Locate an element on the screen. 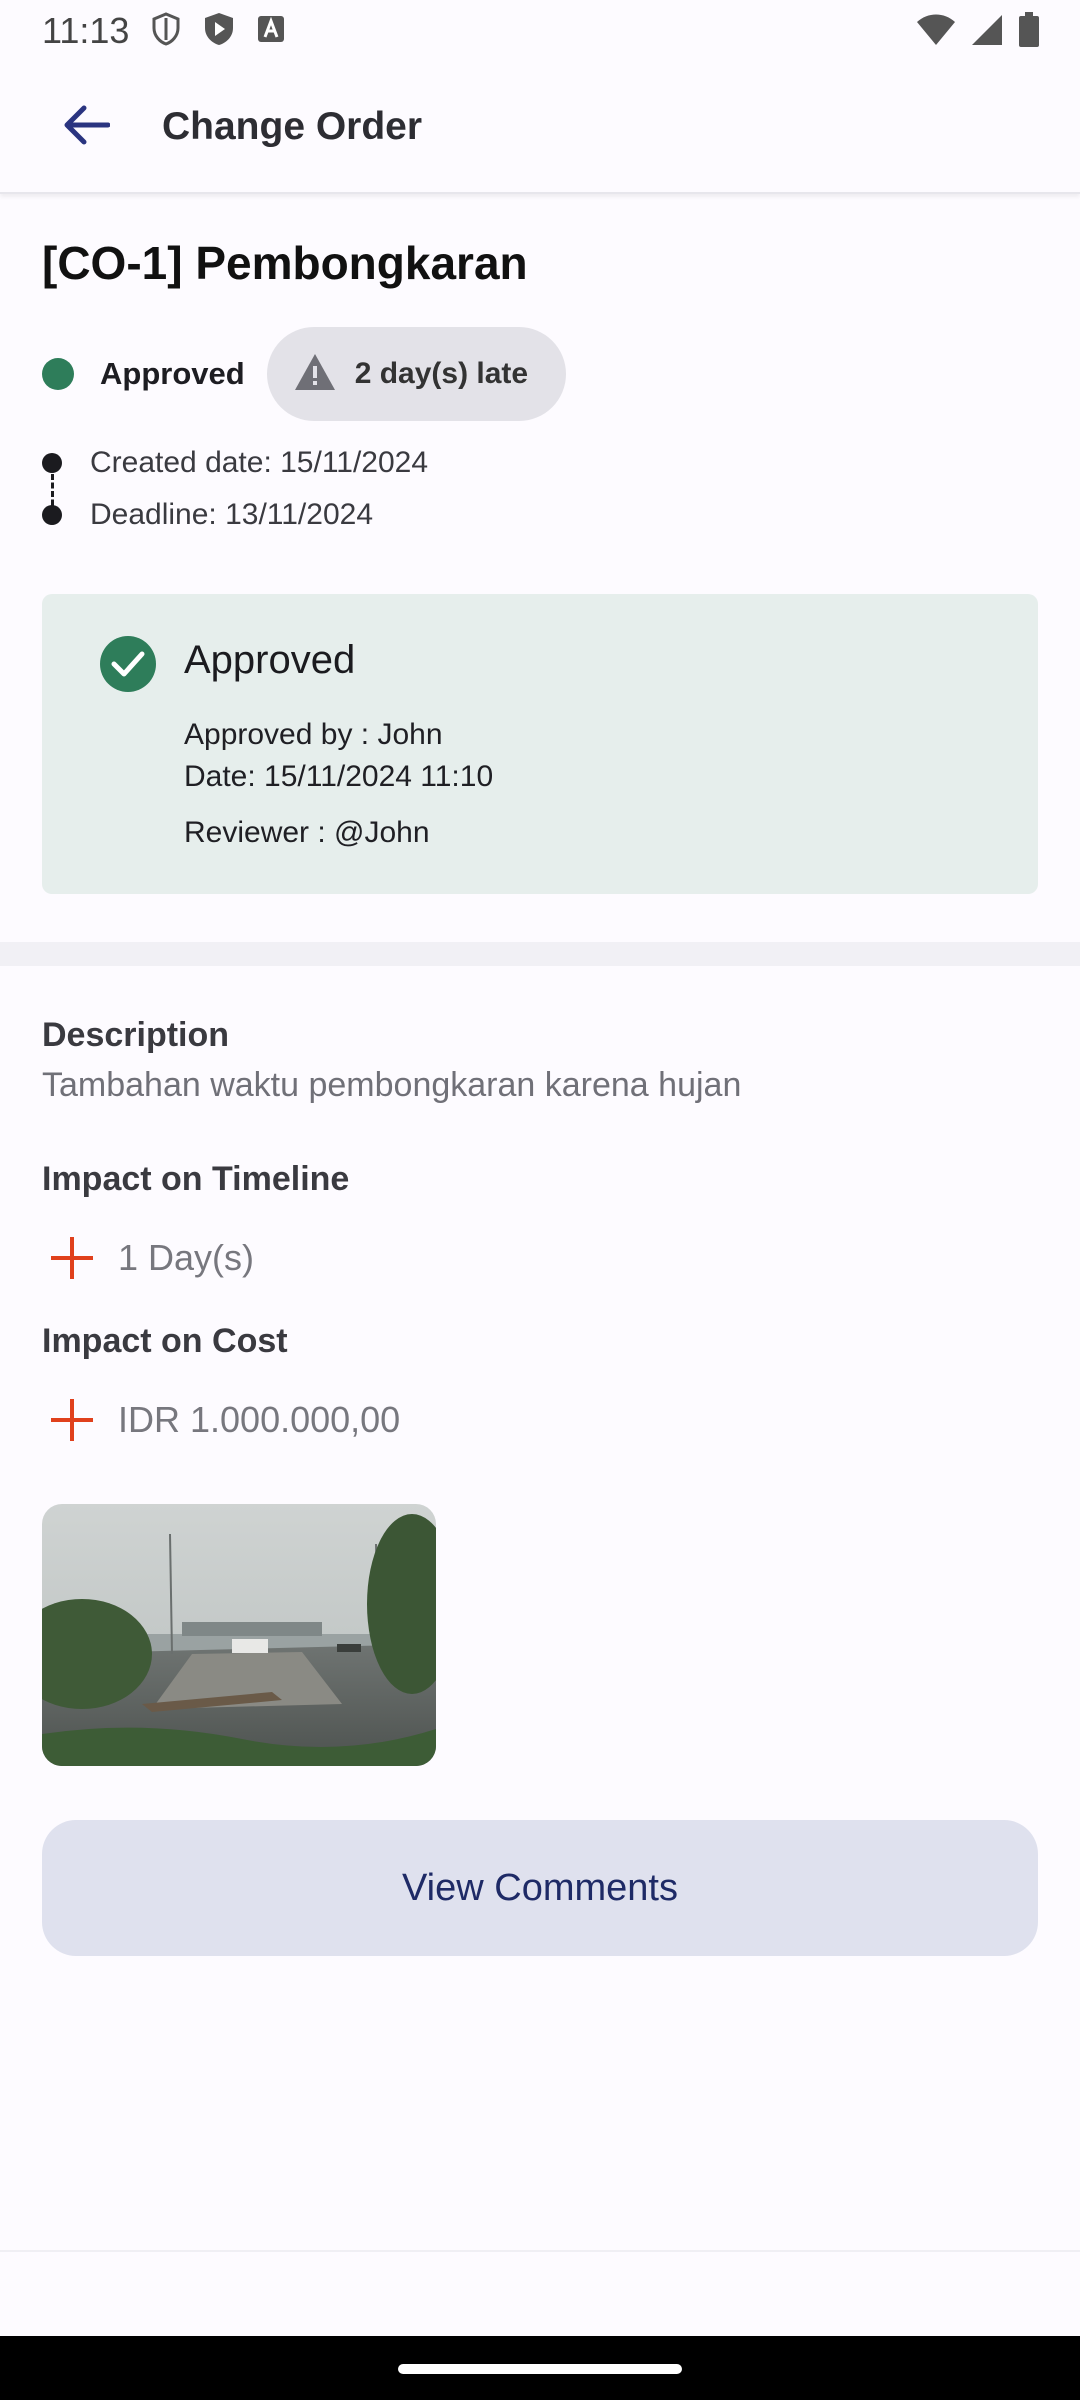 The height and width of the screenshot is (2400, 1080). status-dot is located at coordinates (58, 374).